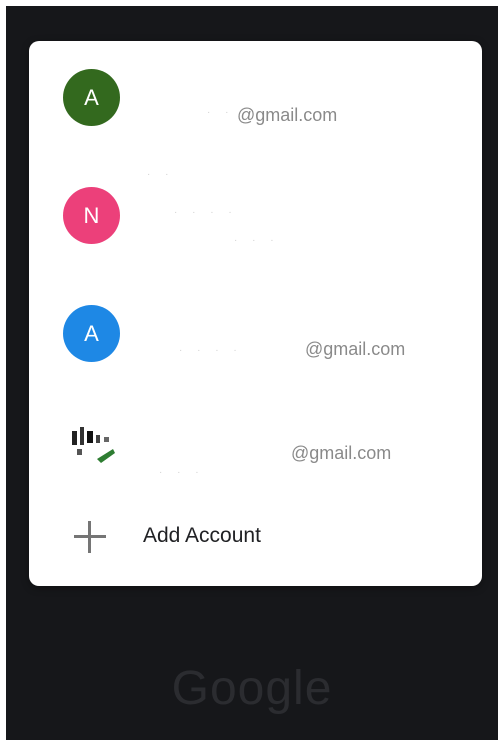 This screenshot has width=504, height=746. I want to click on photo-avatar-icon, so click(91, 443).